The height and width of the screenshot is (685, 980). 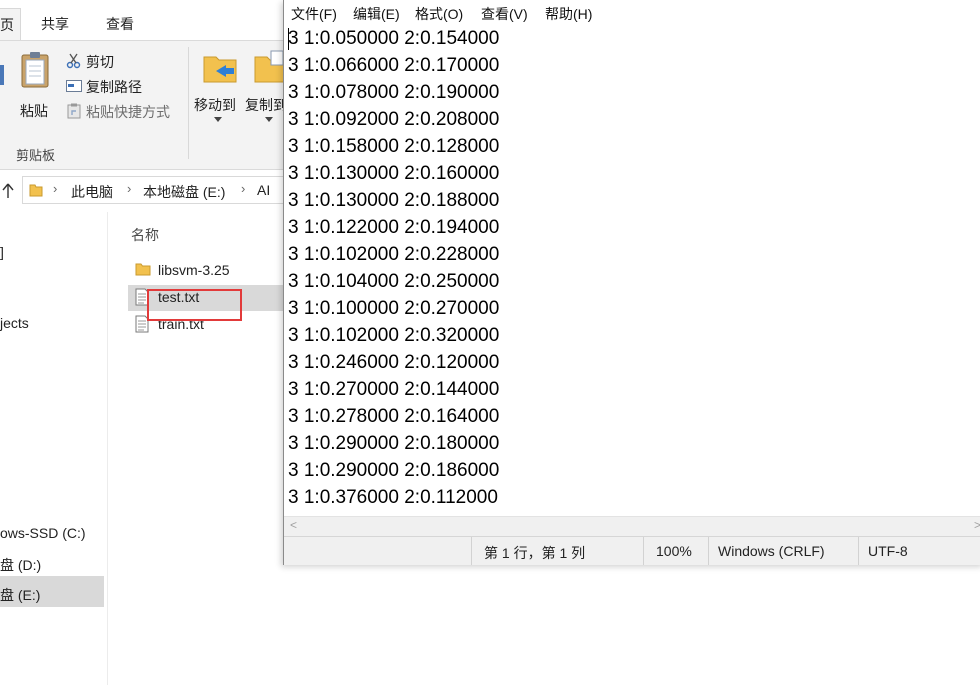 What do you see at coordinates (394, 470) in the screenshot?
I see `text-line: 3 1:0.290000 2:0.186000` at bounding box center [394, 470].